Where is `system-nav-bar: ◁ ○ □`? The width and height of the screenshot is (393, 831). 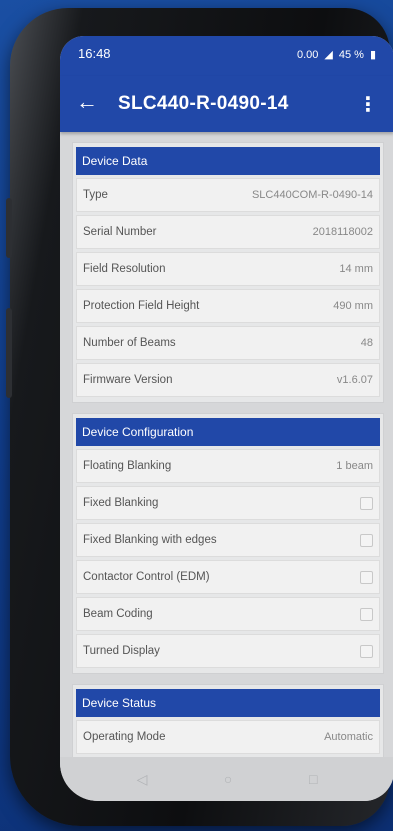 system-nav-bar: ◁ ○ □ is located at coordinates (226, 779).